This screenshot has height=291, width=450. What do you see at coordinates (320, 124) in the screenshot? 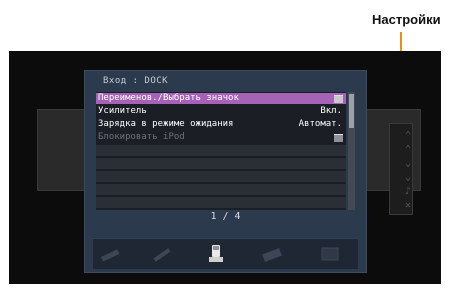
I see `list-item-value: Автомат.` at bounding box center [320, 124].